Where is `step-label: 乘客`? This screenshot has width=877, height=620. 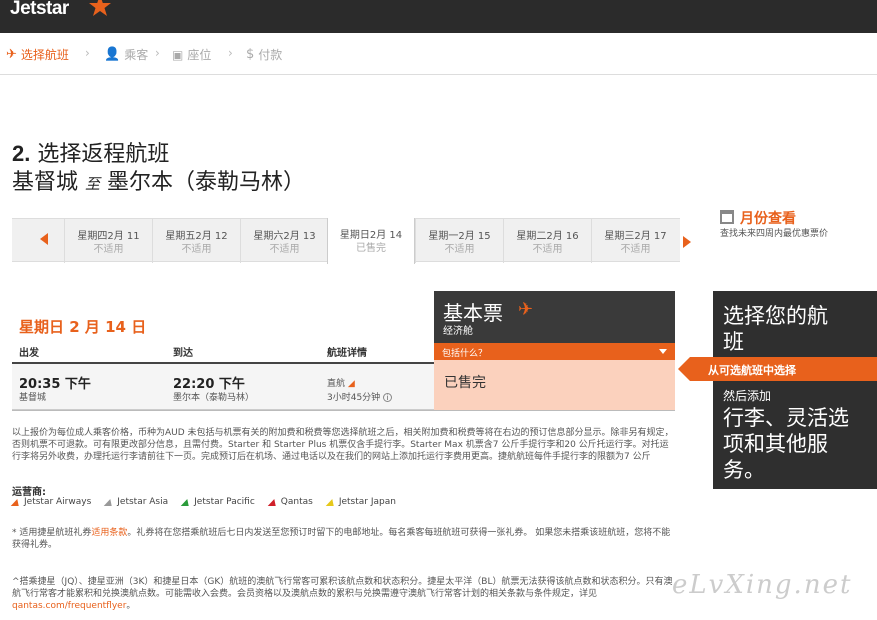
step-label: 乘客 is located at coordinates (136, 55).